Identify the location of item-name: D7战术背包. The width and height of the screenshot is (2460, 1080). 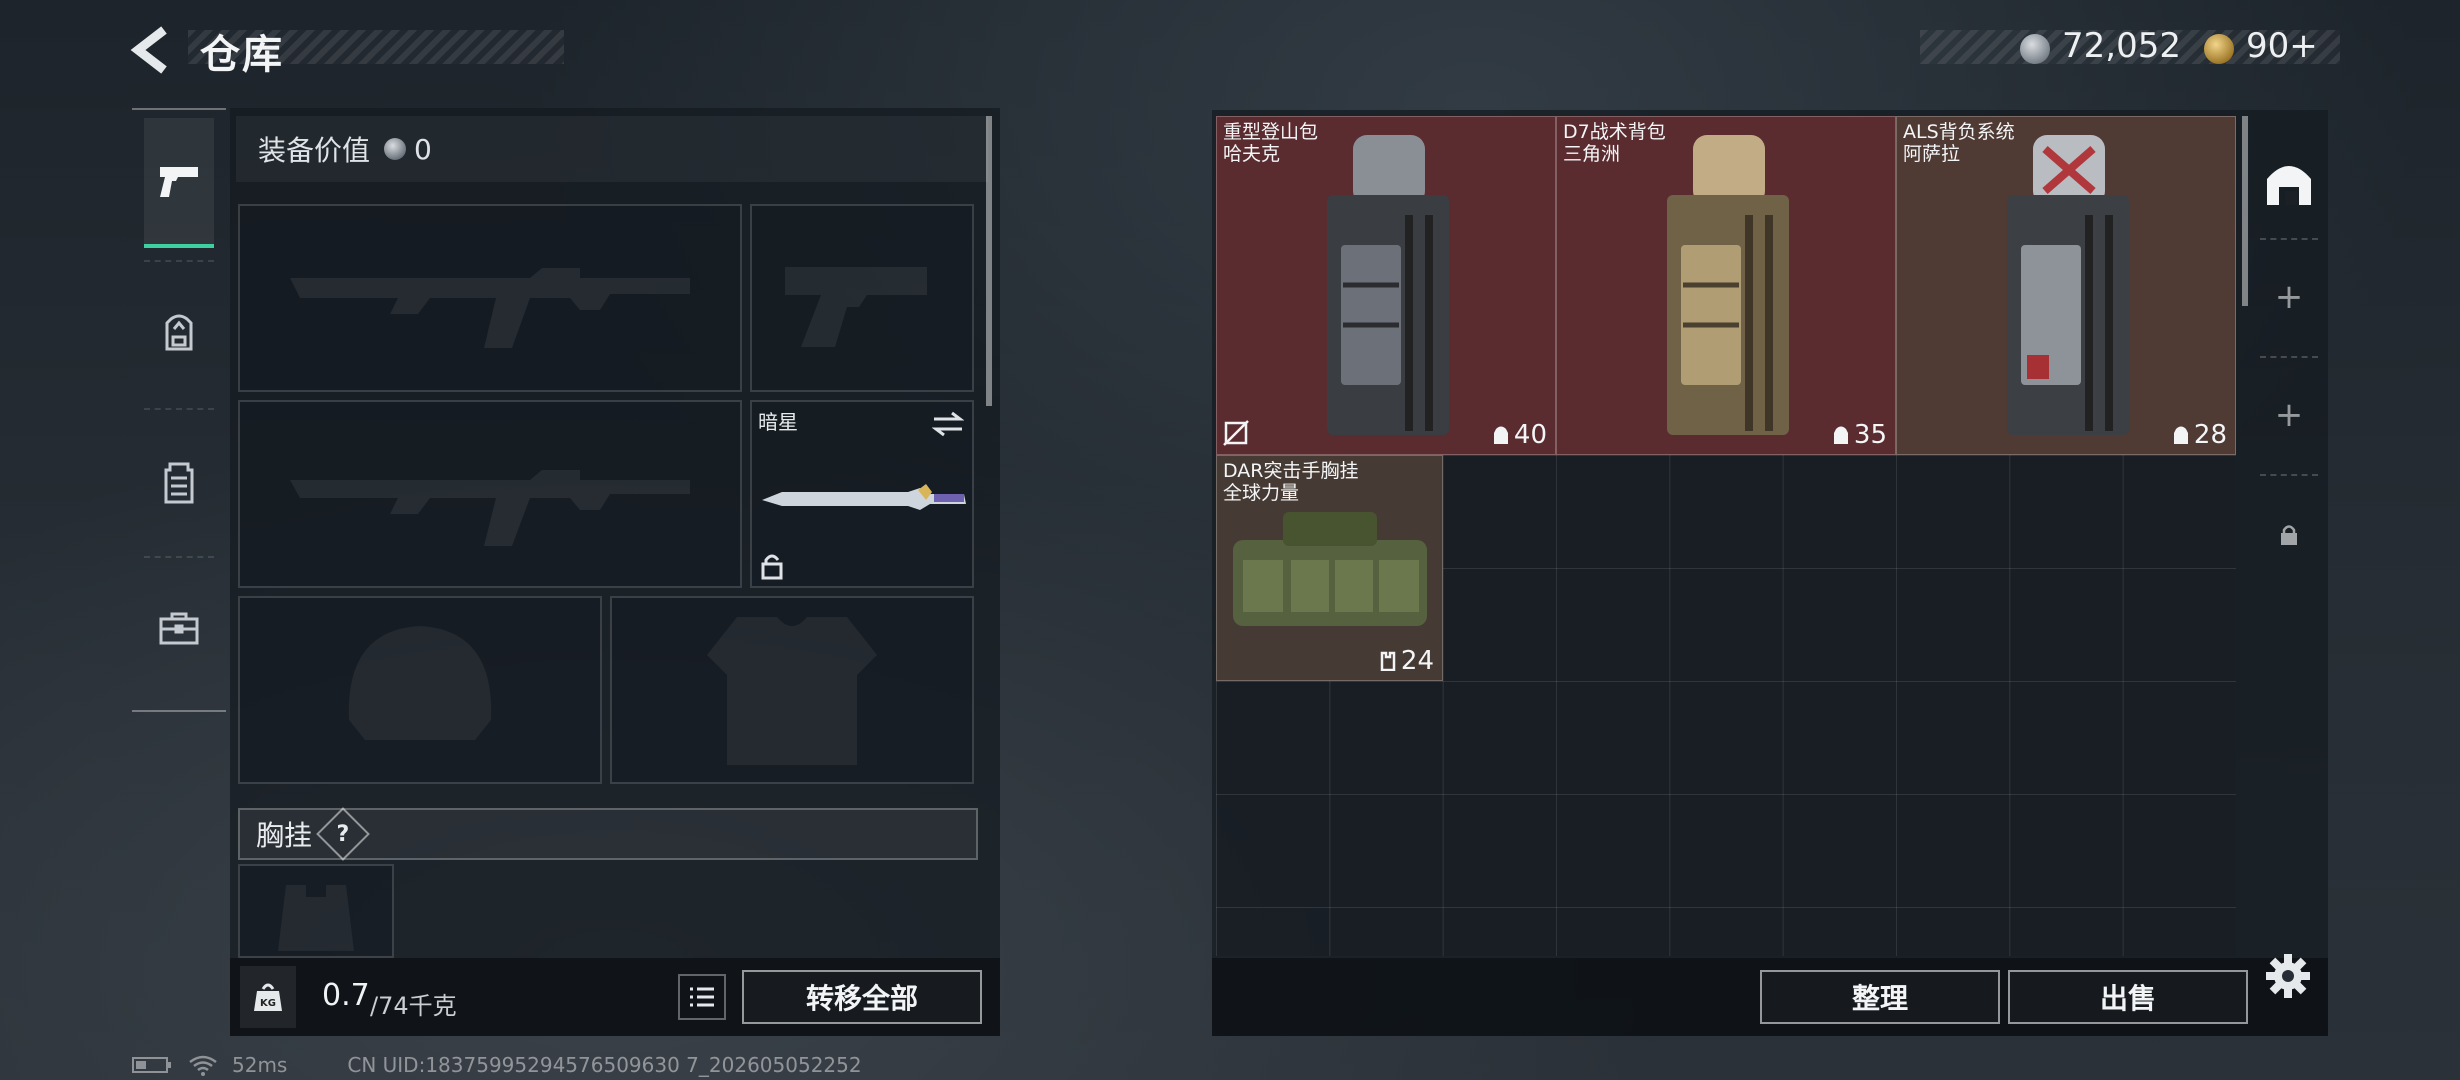
(1614, 132).